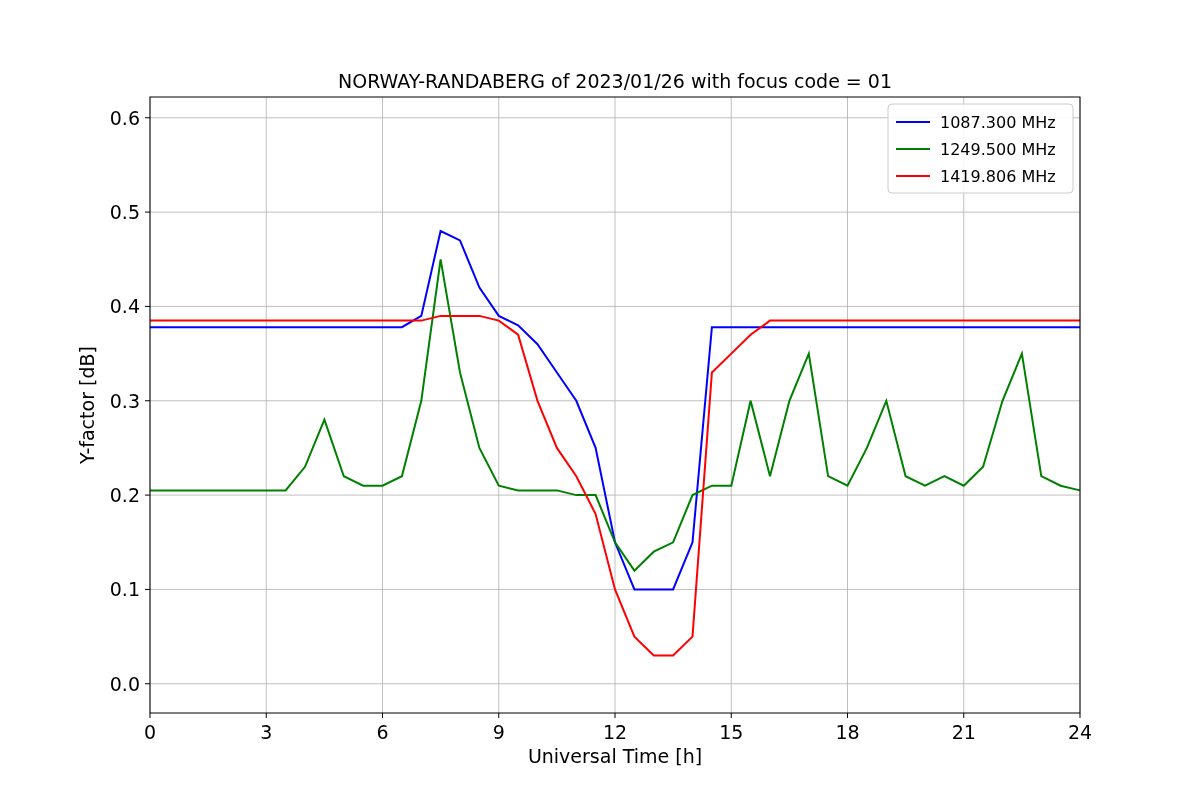 The height and width of the screenshot is (800, 1200). What do you see at coordinates (615, 732) in the screenshot?
I see `tick-label: 12` at bounding box center [615, 732].